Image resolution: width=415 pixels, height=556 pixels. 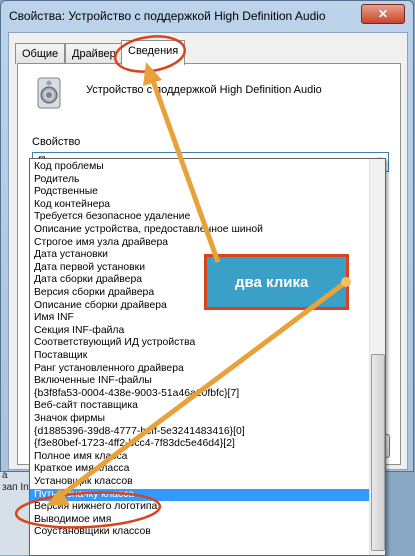 I want to click on dropdown-option: Включенные INF-файлы, so click(x=201, y=381).